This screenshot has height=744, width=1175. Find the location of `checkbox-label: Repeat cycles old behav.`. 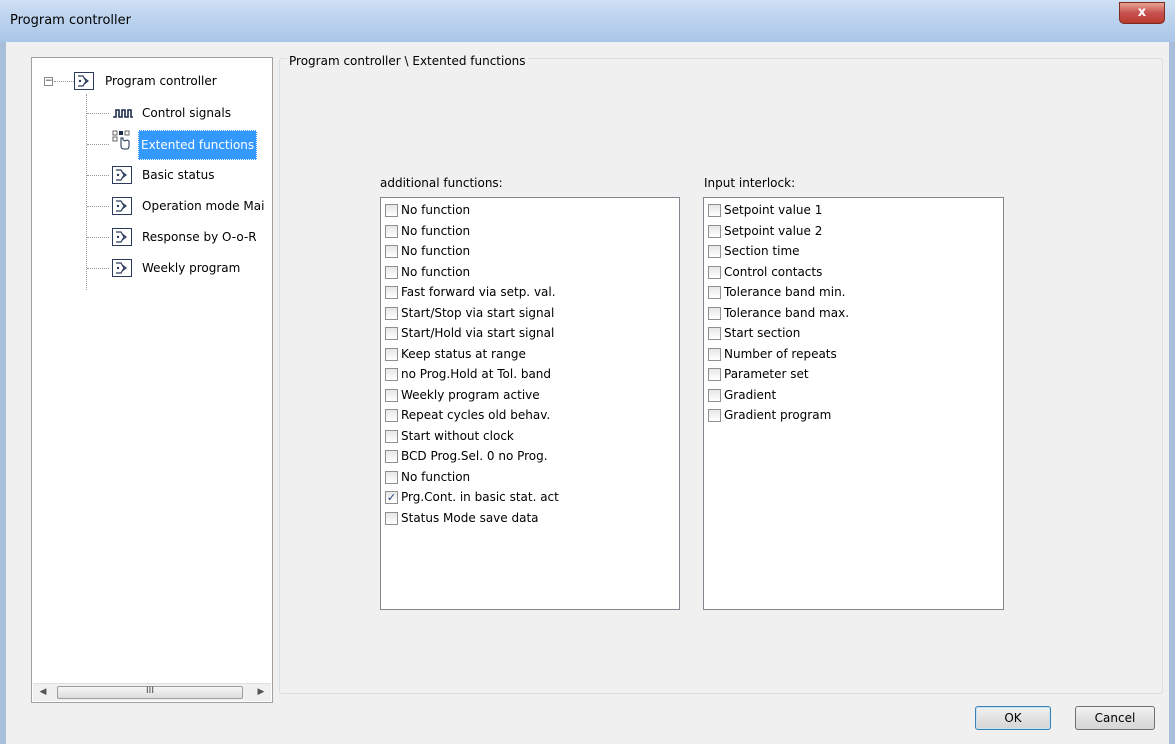

checkbox-label: Repeat cycles old behav. is located at coordinates (476, 415).